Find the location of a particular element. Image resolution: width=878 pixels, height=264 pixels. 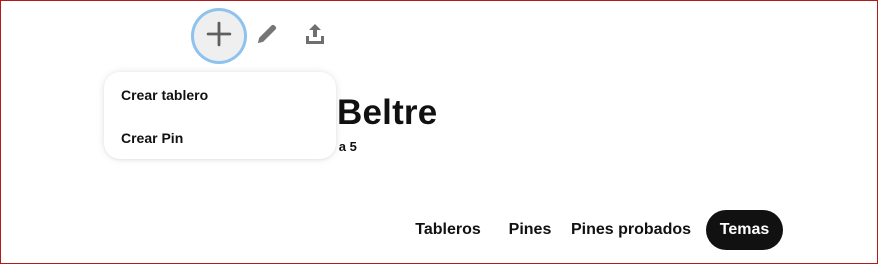

tab-tableros: Tableros is located at coordinates (448, 230).